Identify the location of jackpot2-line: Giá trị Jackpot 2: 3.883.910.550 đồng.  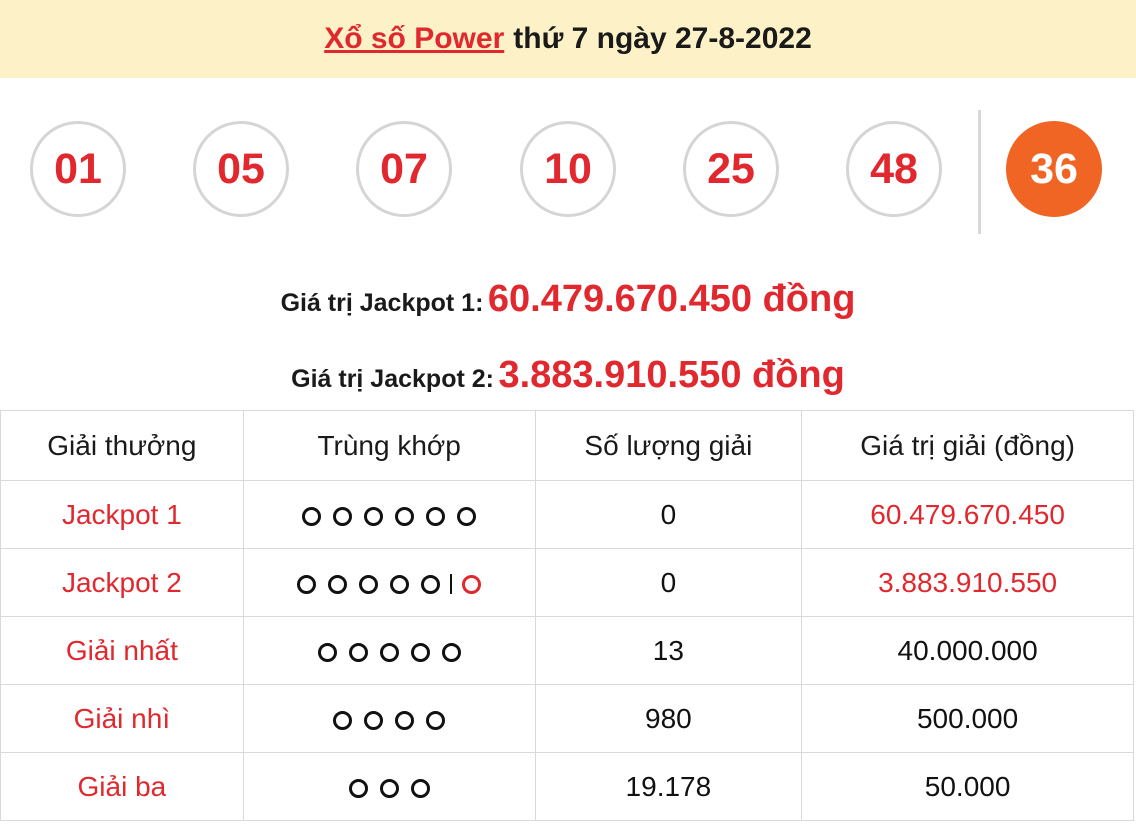
(568, 375).